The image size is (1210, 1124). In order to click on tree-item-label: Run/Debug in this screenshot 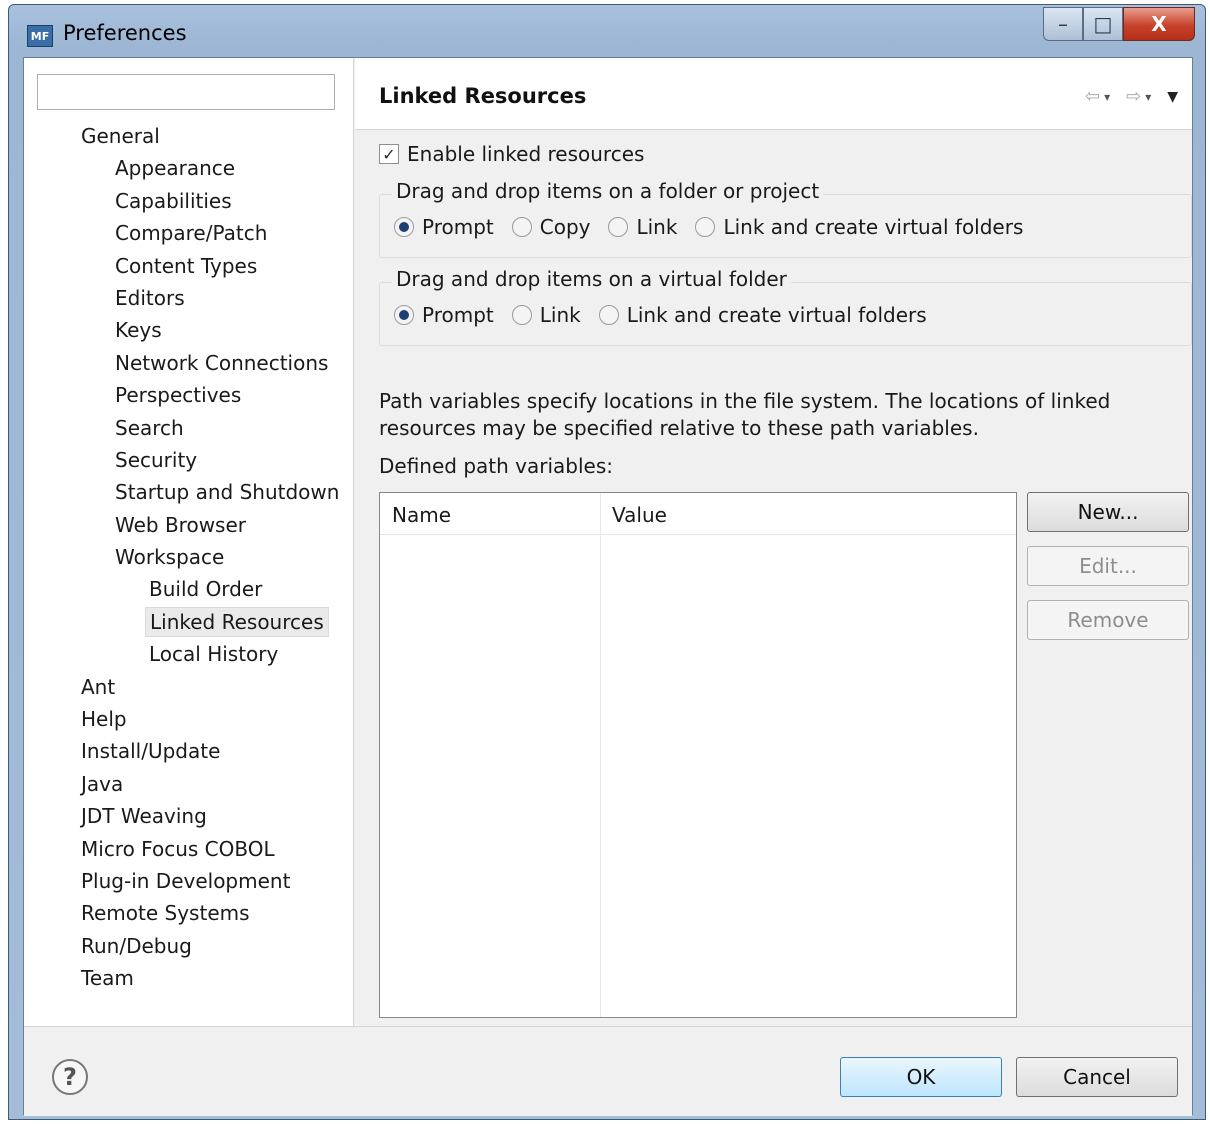, I will do `click(136, 945)`.